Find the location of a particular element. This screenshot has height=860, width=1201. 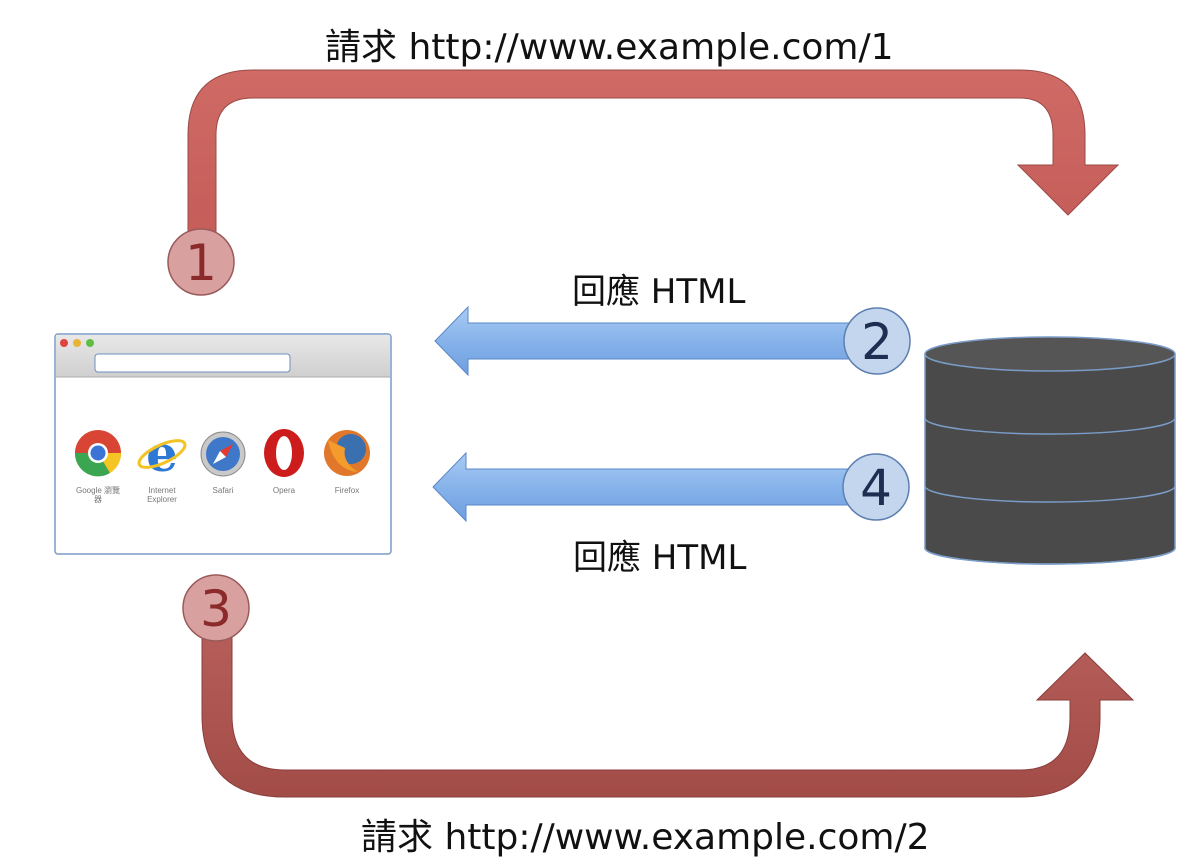

step-3-number: 3 is located at coordinates (216, 609).